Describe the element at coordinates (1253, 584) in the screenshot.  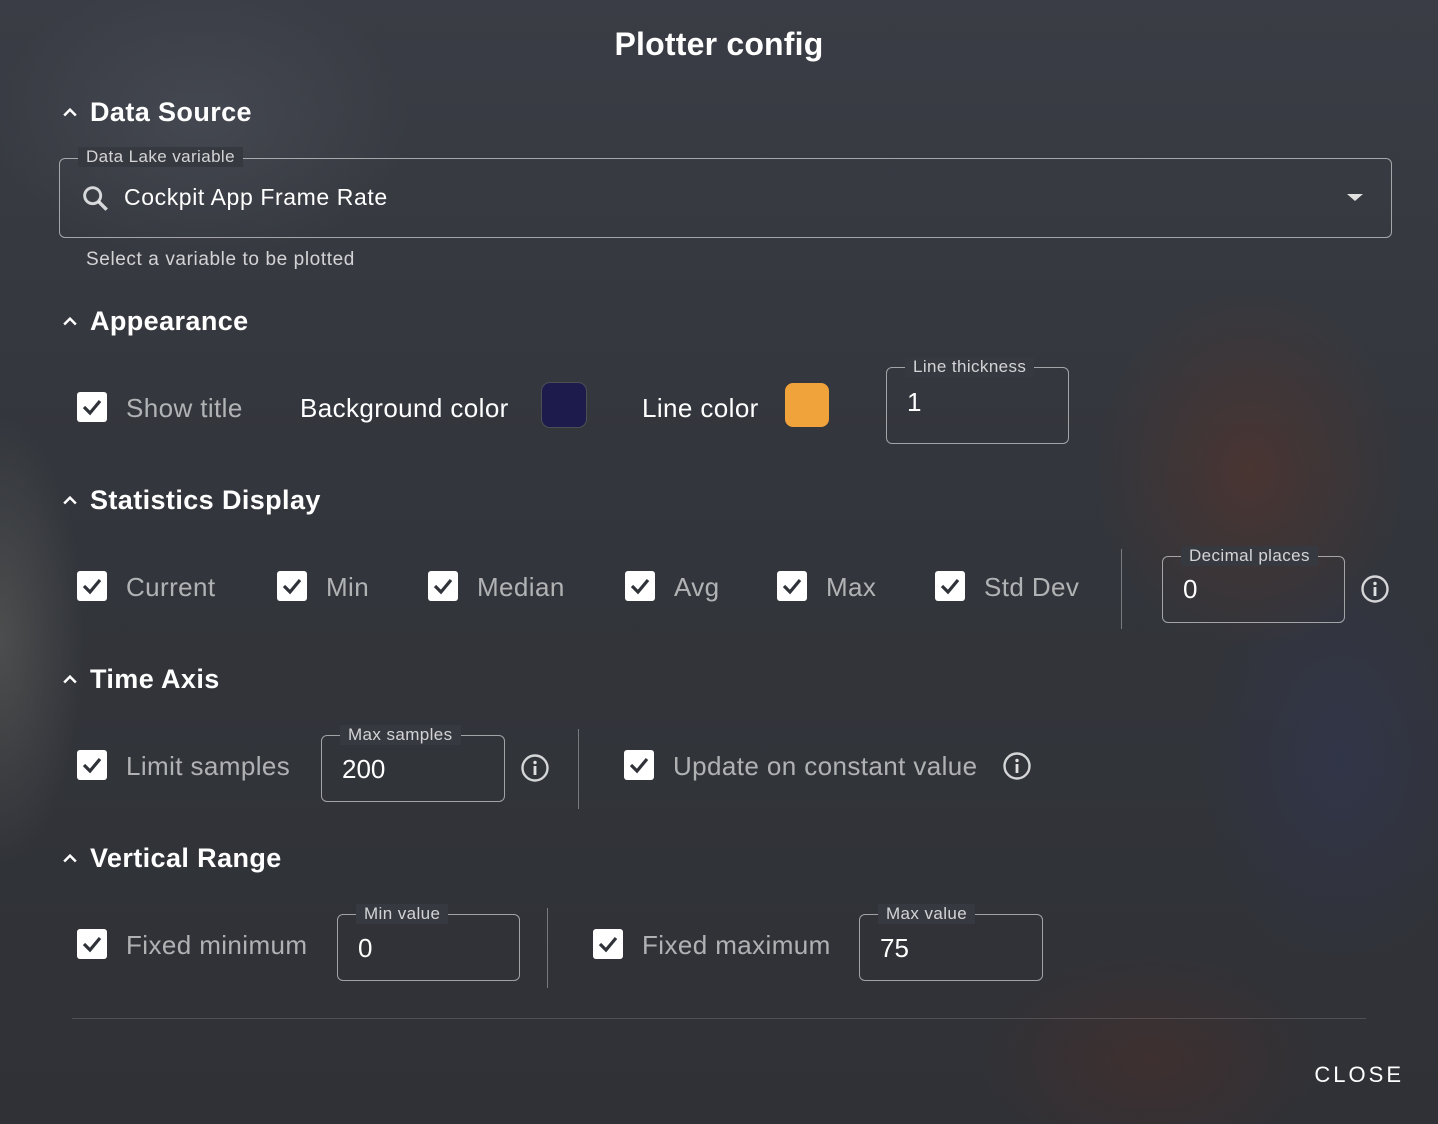
I see `decimal-places-field: Decimal places 0` at that location.